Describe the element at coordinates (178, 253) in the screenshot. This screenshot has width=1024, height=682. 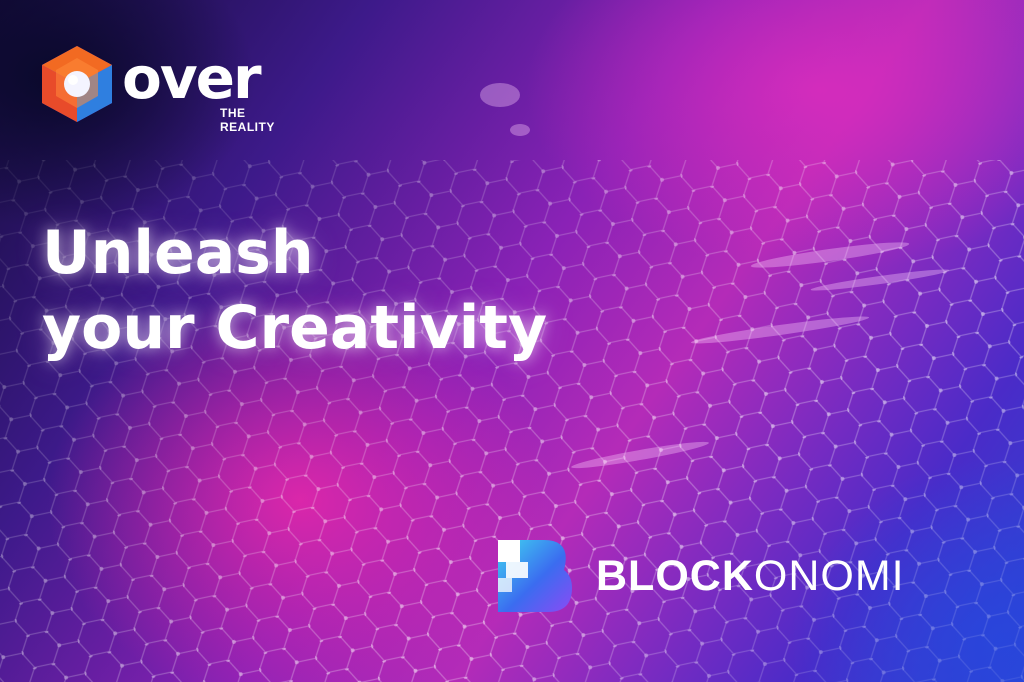
I see `headline-line-1: Unleash` at that location.